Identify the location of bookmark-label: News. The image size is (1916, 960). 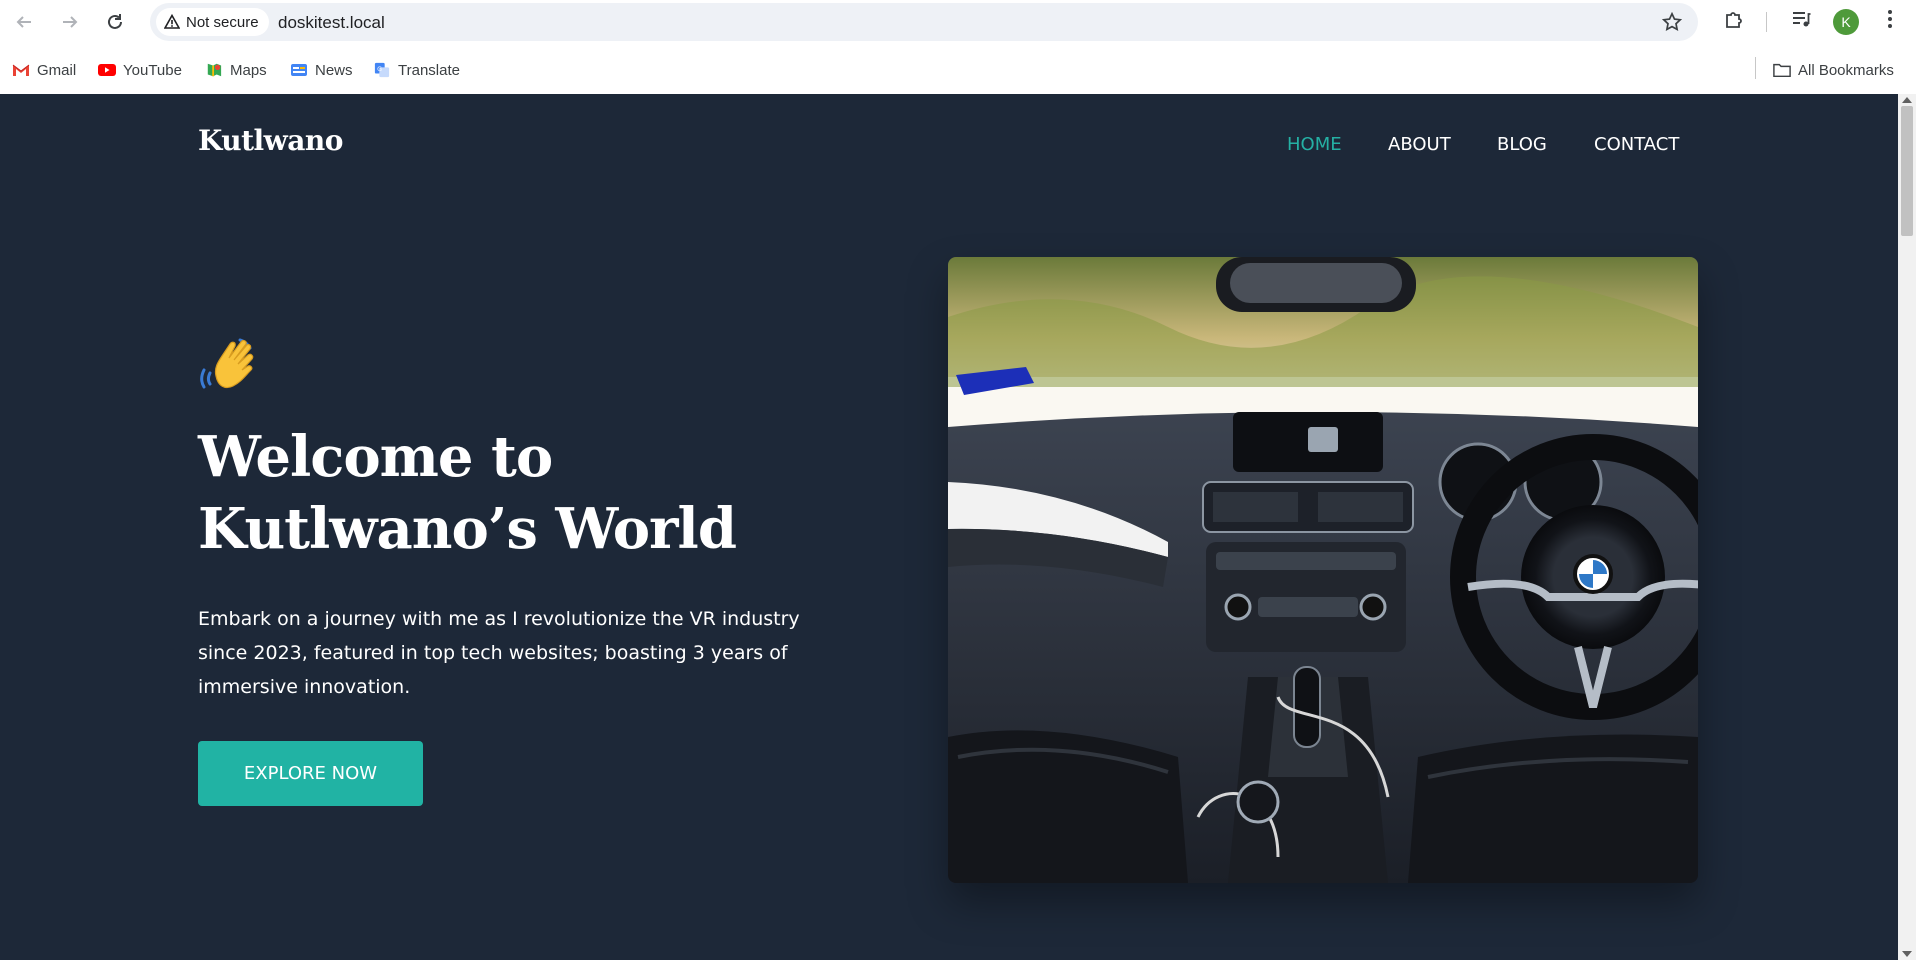
(334, 70).